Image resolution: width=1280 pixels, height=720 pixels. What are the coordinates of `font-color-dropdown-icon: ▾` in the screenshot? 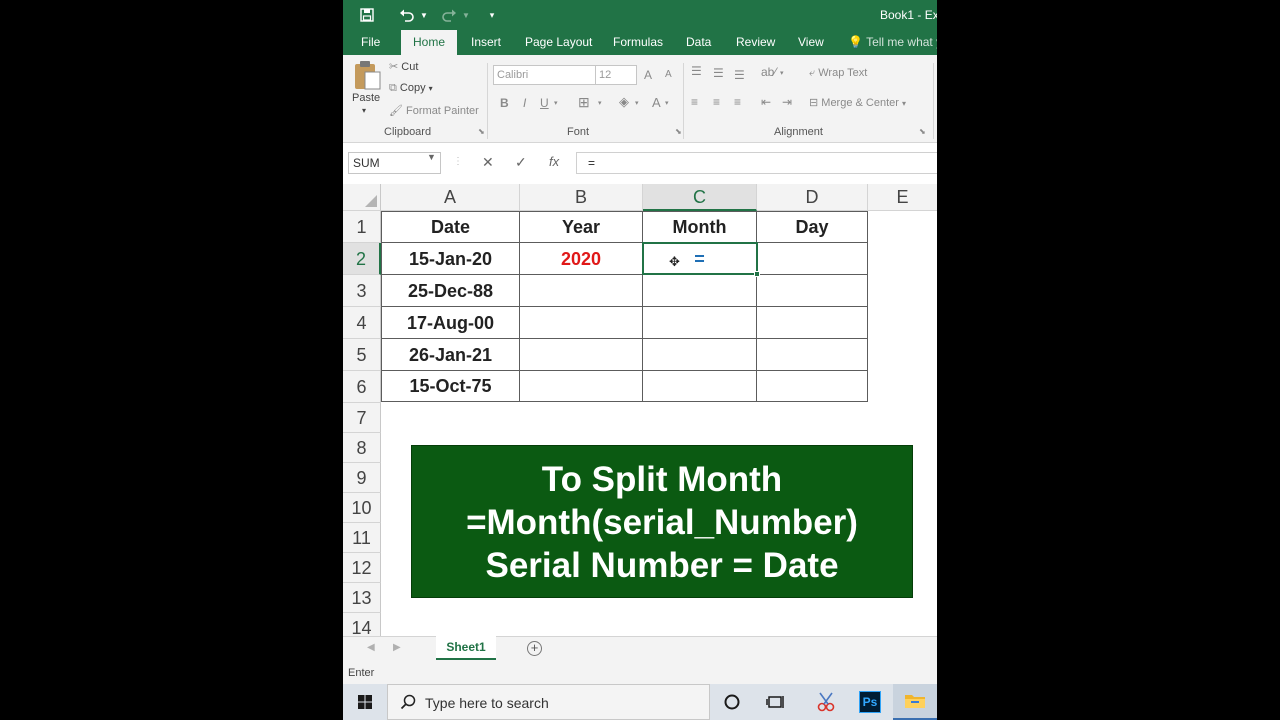 It's located at (667, 103).